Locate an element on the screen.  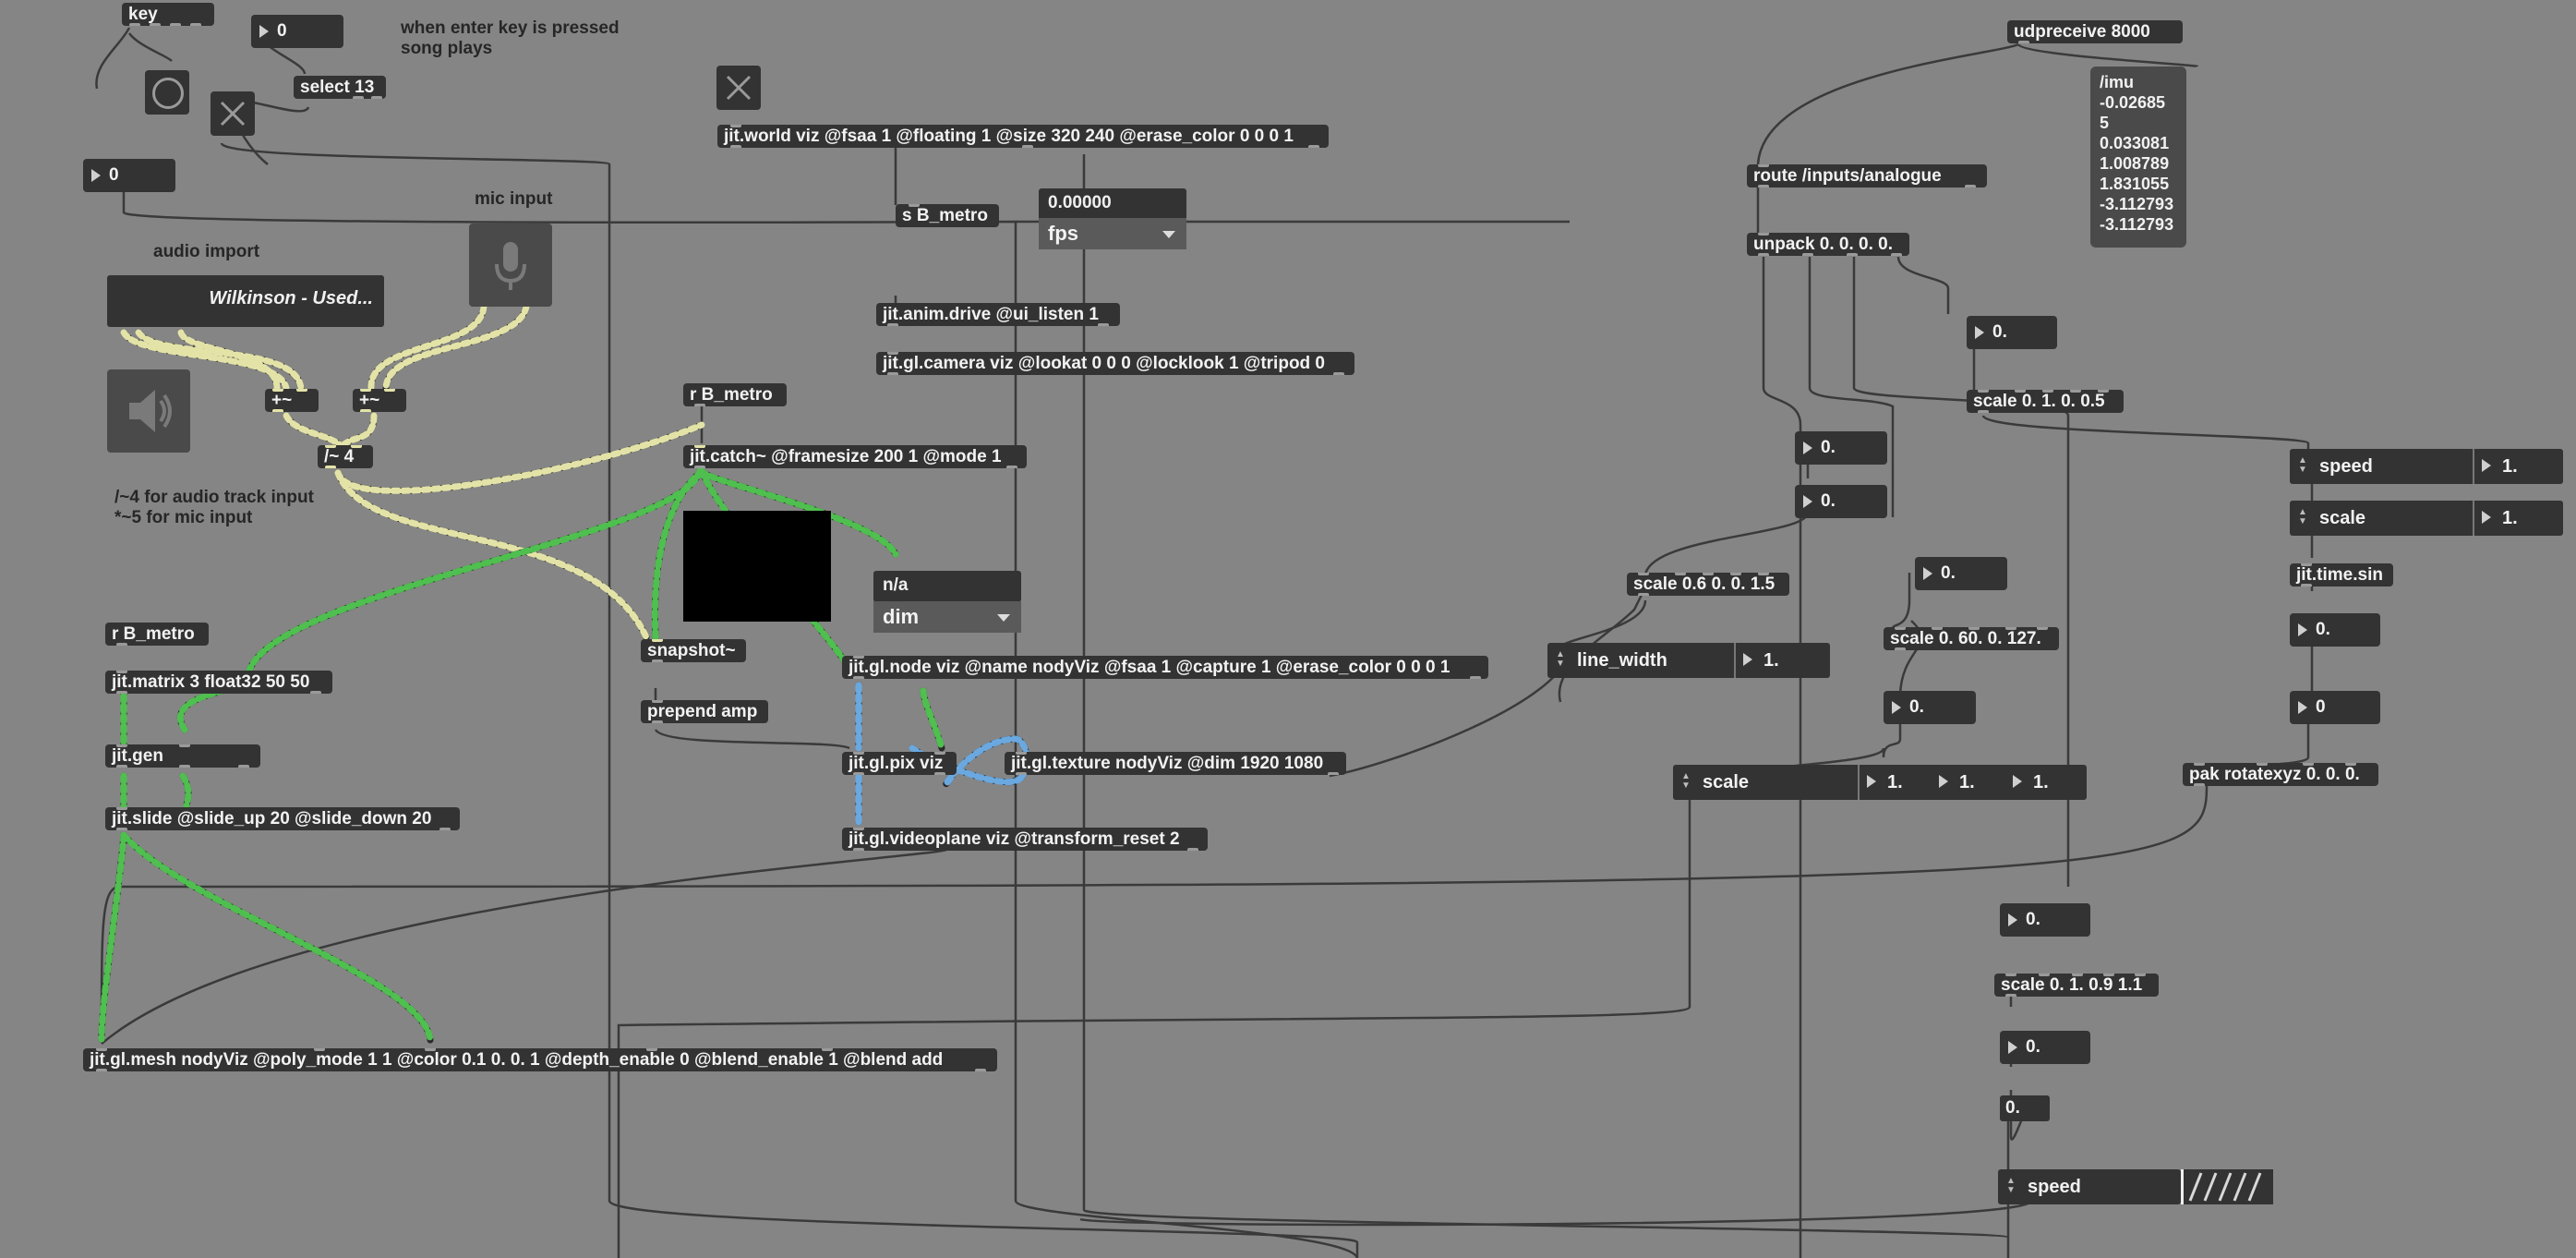
dial-value: 1. is located at coordinates (2495, 466).